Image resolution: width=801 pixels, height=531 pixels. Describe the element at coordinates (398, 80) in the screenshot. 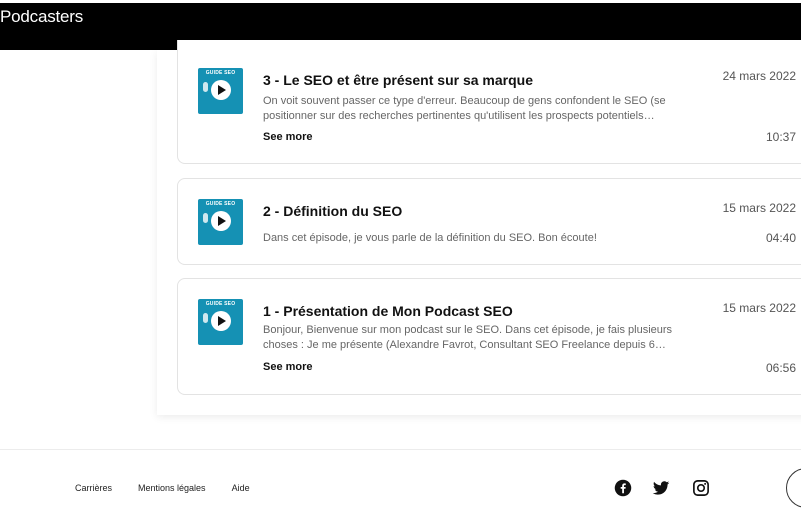

I see `episode-title: 3 - Le SEO et être présent sur sa marque` at that location.